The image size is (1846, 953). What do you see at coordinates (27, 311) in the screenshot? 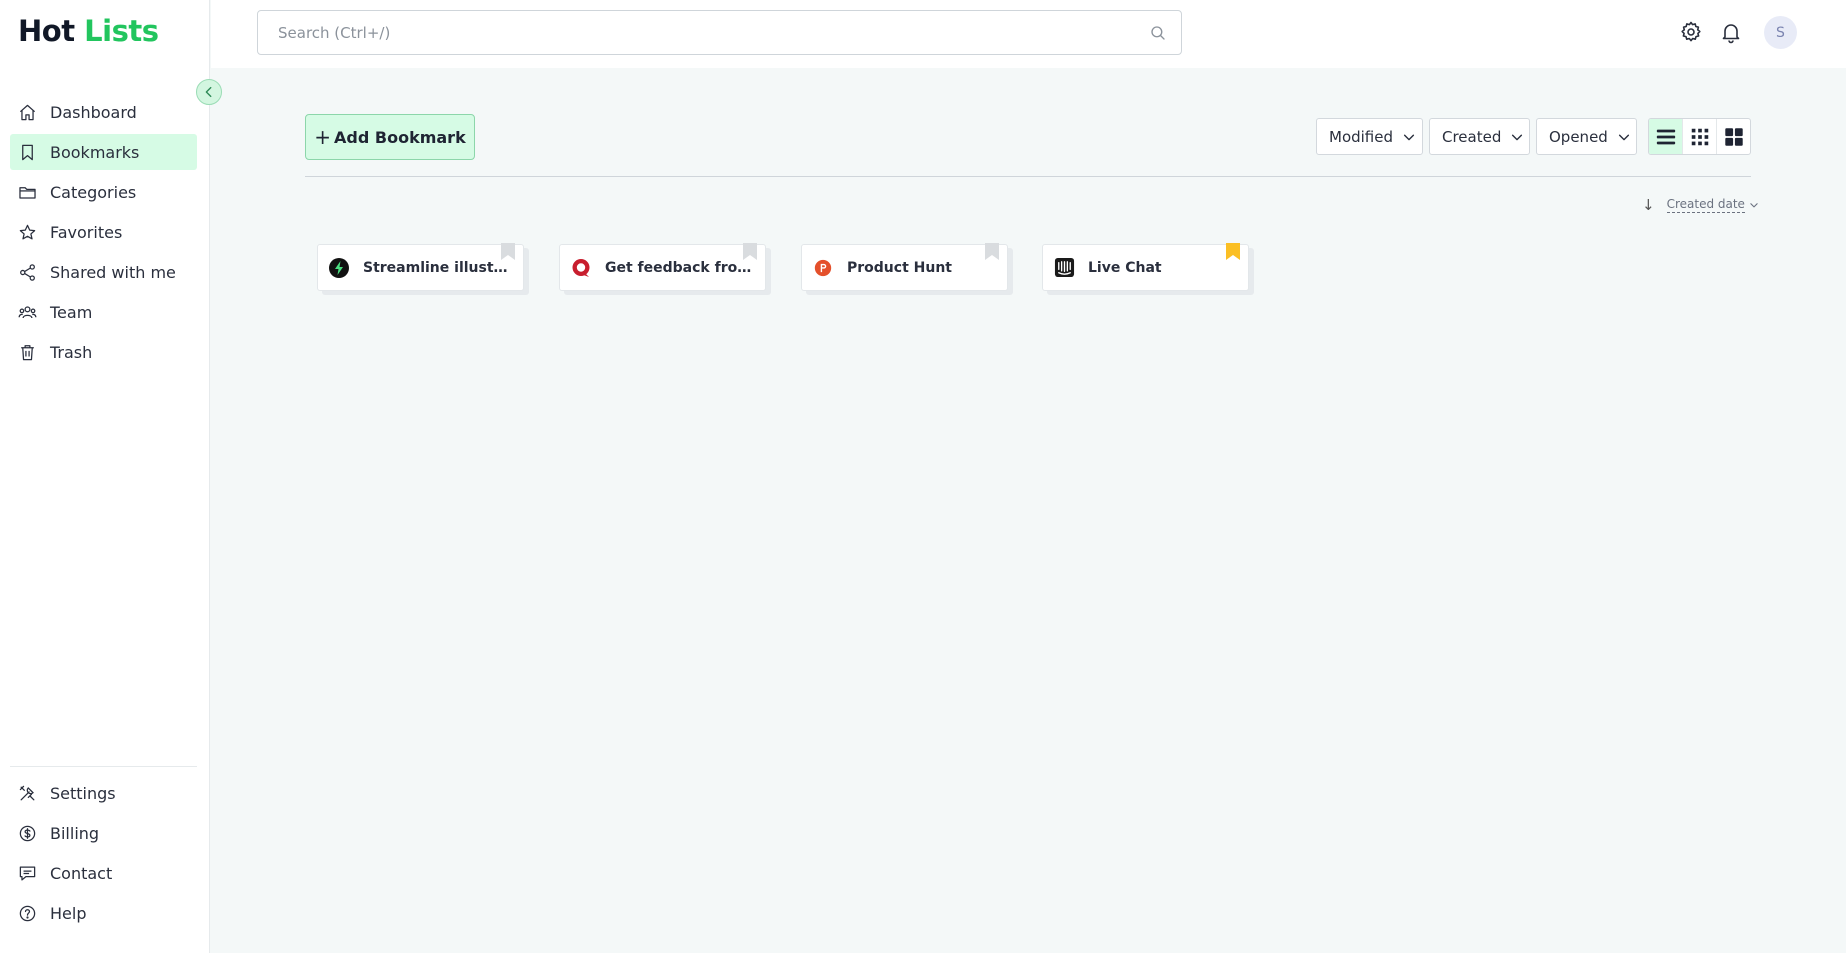
I see `team-icon` at bounding box center [27, 311].